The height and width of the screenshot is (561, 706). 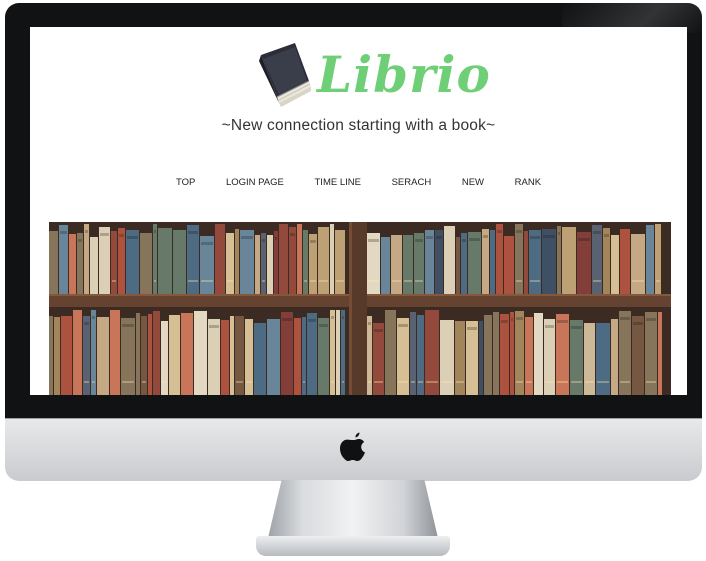 I want to click on site-logo: Librio, so click(x=372, y=76).